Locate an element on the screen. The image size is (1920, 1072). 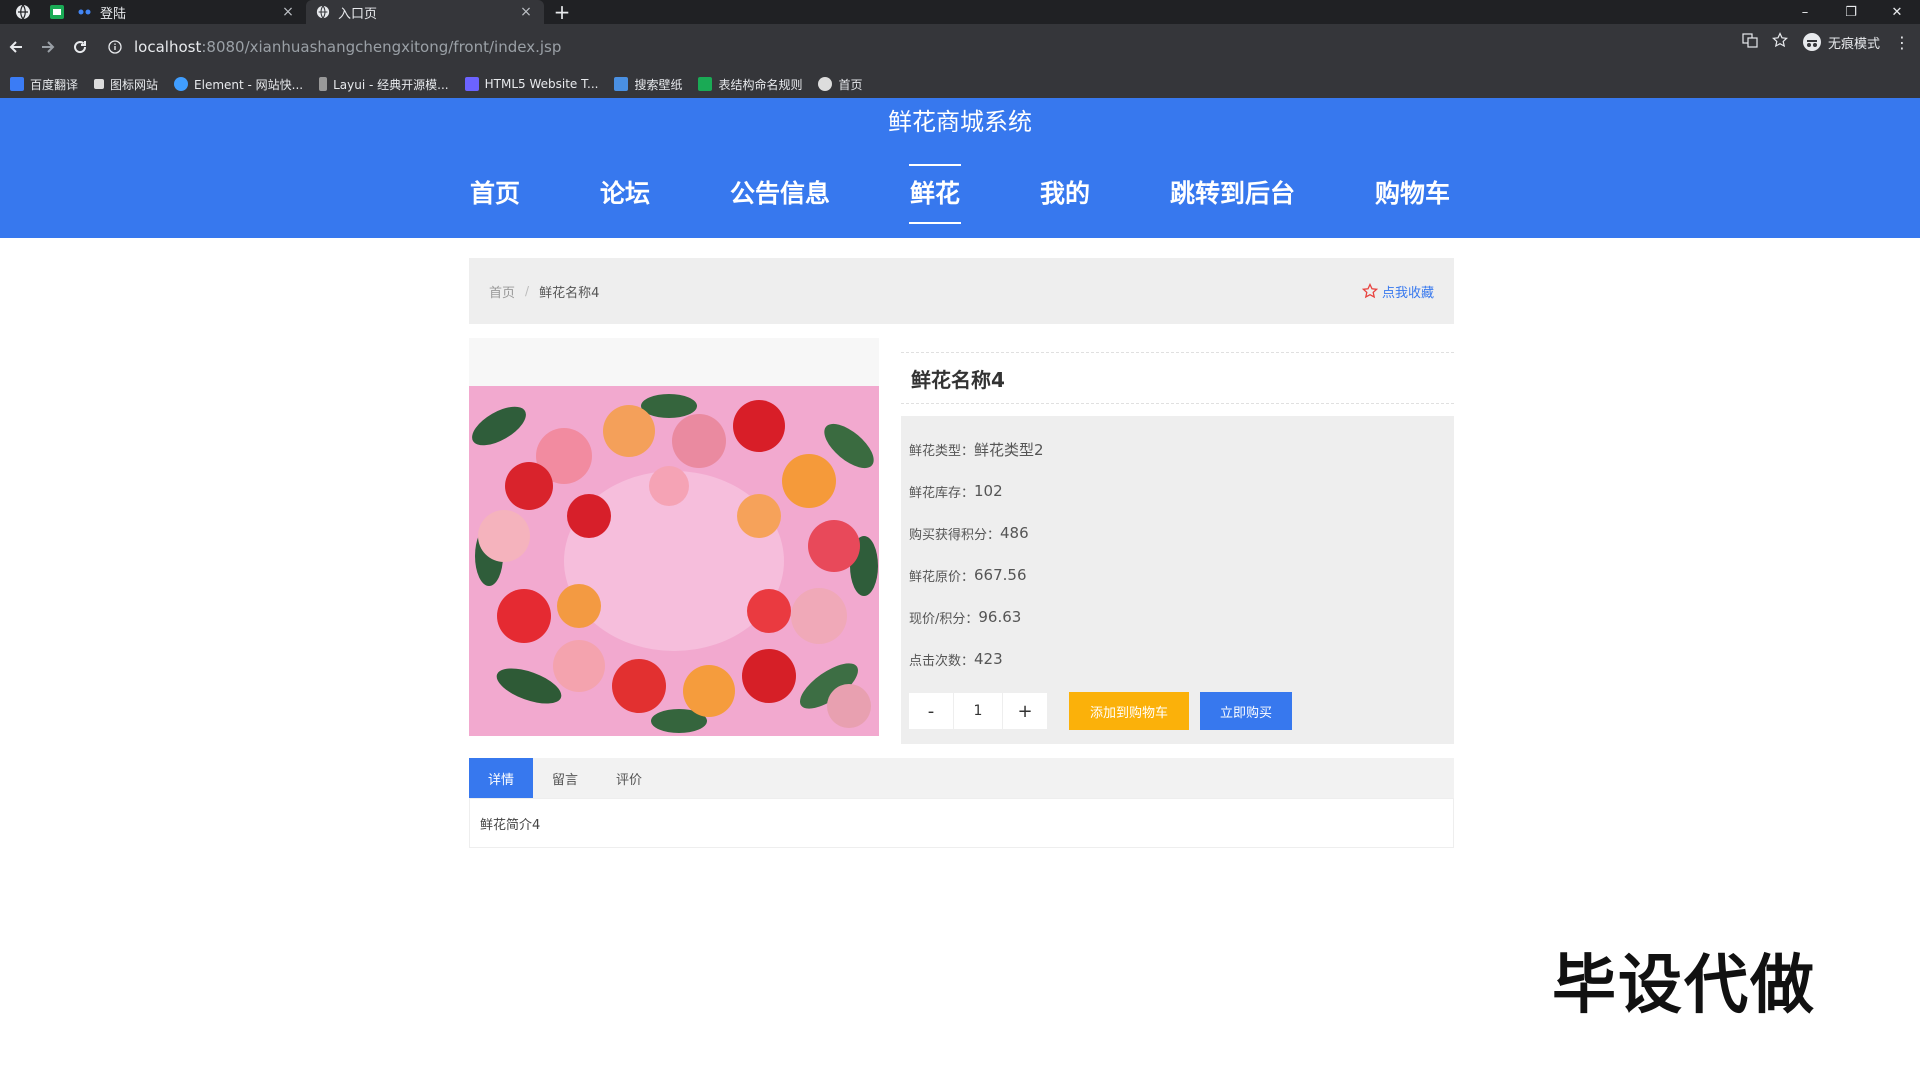
info-row-type: 鲜花类型： 鲜花类型2 is located at coordinates (976, 449).